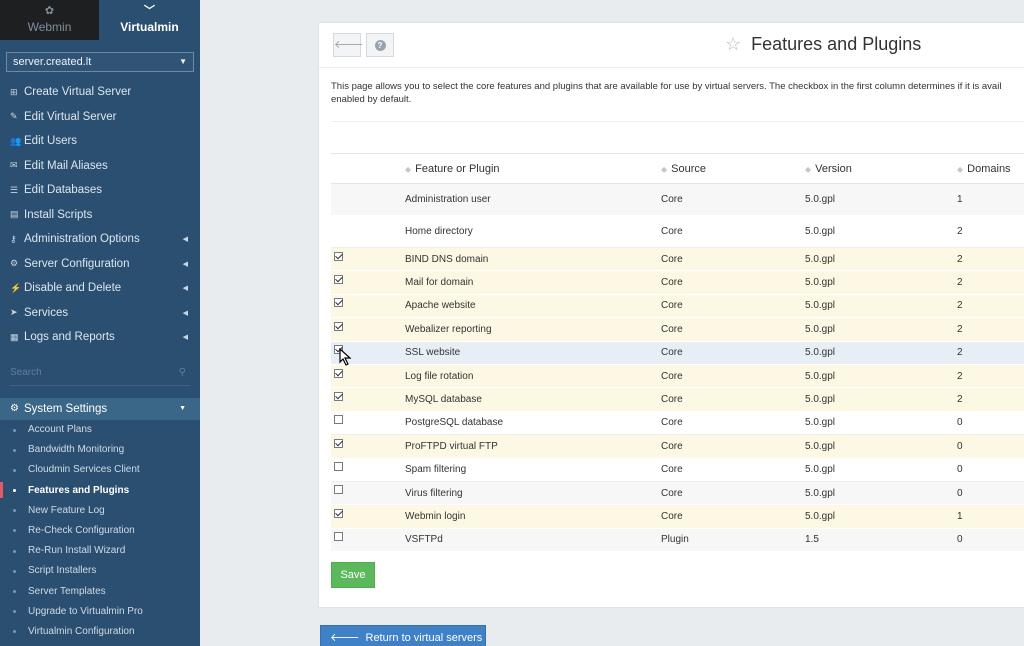 Image resolution: width=1024 pixels, height=646 pixels. I want to click on star-icon: ☆, so click(733, 44).